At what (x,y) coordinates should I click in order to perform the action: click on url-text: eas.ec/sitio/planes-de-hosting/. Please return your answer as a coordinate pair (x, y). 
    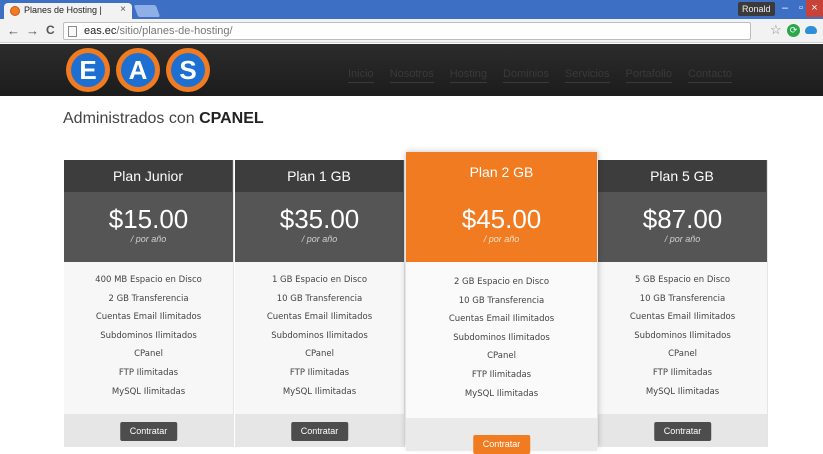
    Looking at the image, I should click on (158, 31).